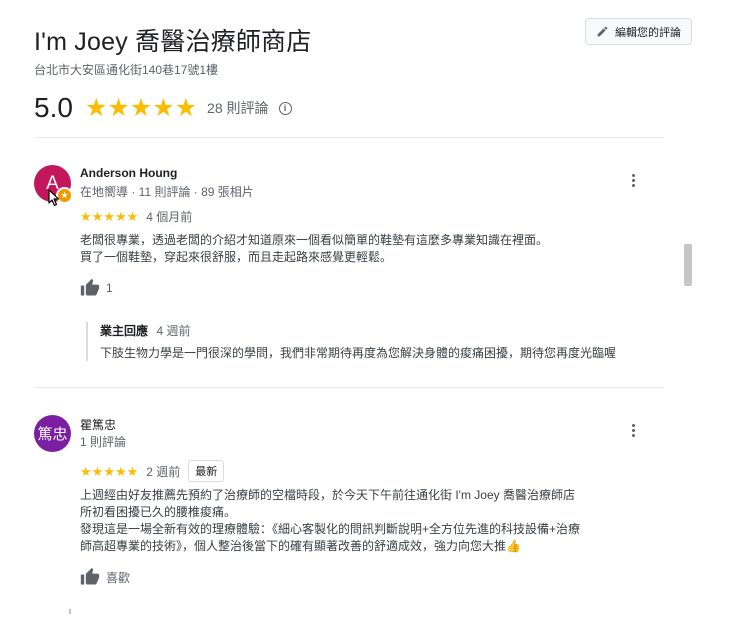 Image resolution: width=730 pixels, height=628 pixels. Describe the element at coordinates (105, 577) in the screenshot. I see `like-button: 喜歡` at that location.